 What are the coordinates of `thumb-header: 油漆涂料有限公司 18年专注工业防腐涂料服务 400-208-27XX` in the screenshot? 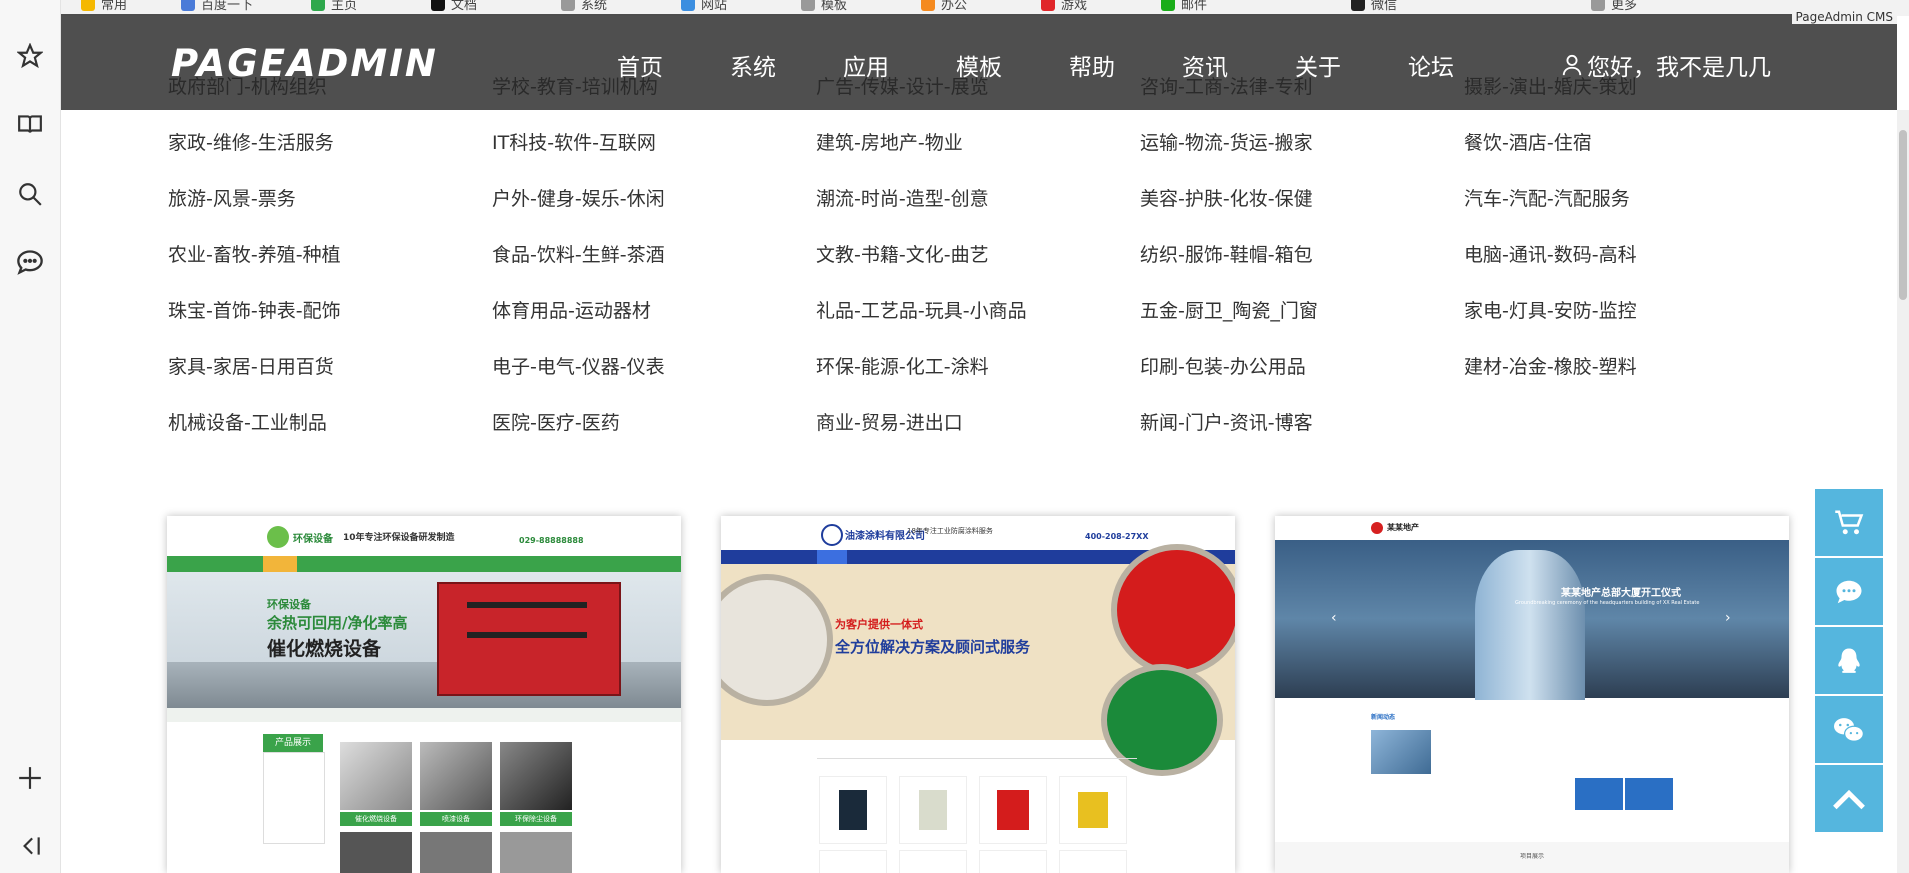 It's located at (978, 533).